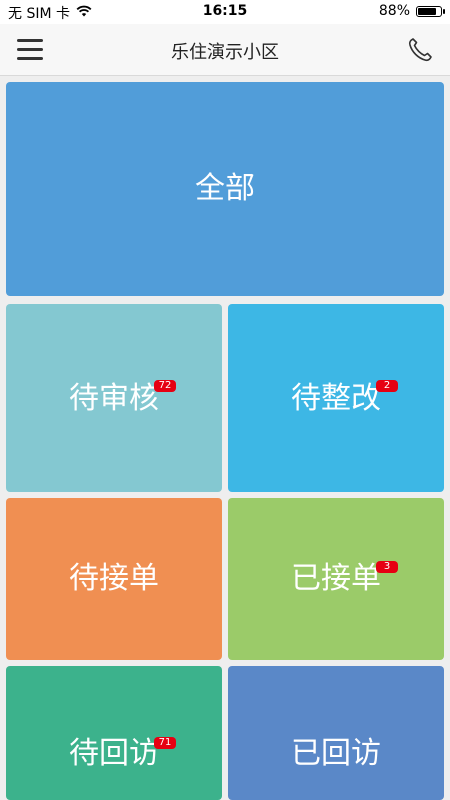  Describe the element at coordinates (427, 11) in the screenshot. I see `battery-fill` at that location.